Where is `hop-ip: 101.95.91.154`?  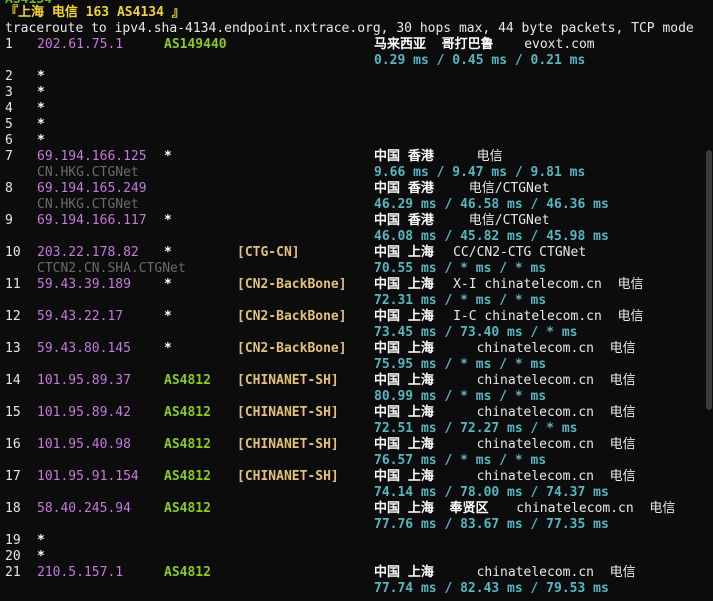 hop-ip: 101.95.91.154 is located at coordinates (88, 476).